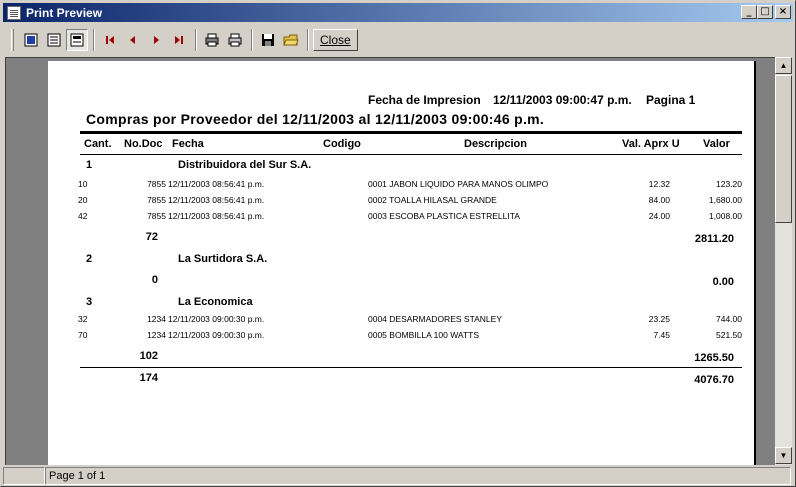 The width and height of the screenshot is (796, 487). What do you see at coordinates (398, 40) in the screenshot?
I see `toolbar: Close` at bounding box center [398, 40].